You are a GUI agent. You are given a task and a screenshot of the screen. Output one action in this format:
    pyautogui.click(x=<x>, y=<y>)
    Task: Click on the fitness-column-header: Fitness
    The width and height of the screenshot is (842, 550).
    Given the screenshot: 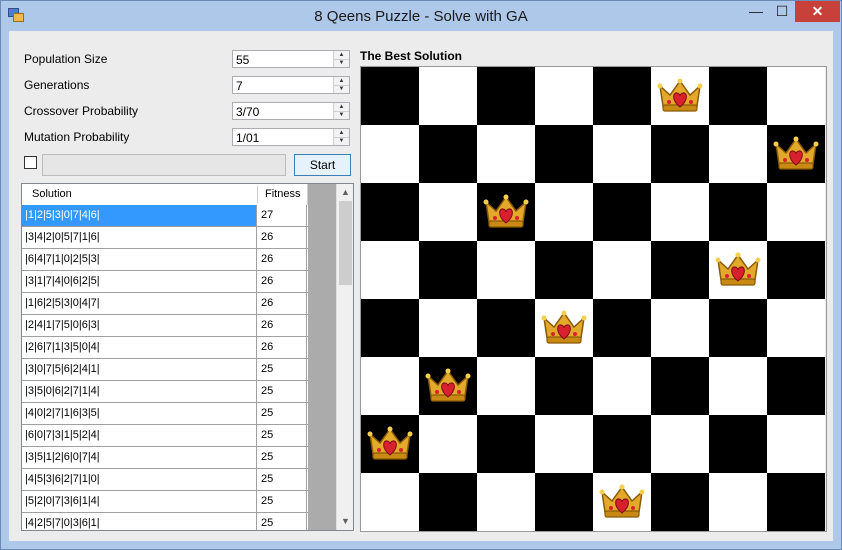 What is the action you would take?
    pyautogui.click(x=282, y=194)
    